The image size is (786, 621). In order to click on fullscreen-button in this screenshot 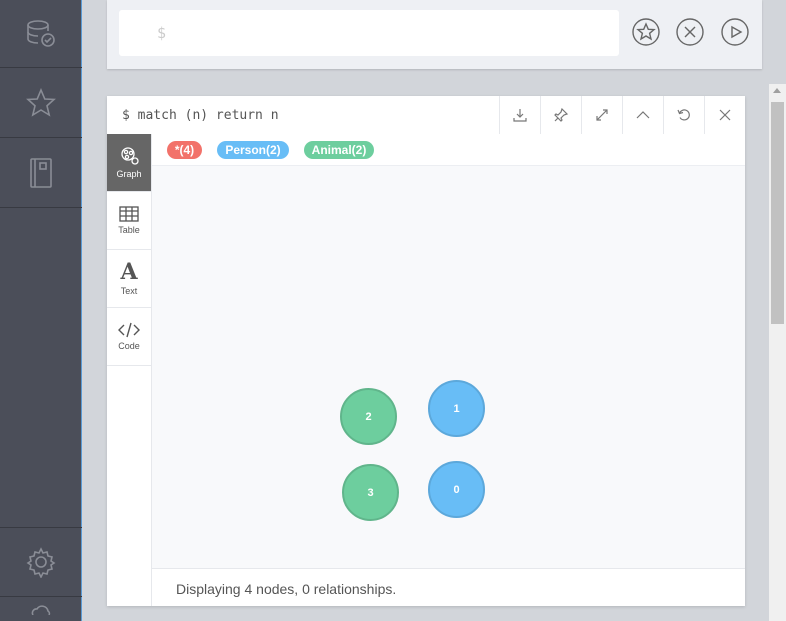, I will do `click(601, 115)`.